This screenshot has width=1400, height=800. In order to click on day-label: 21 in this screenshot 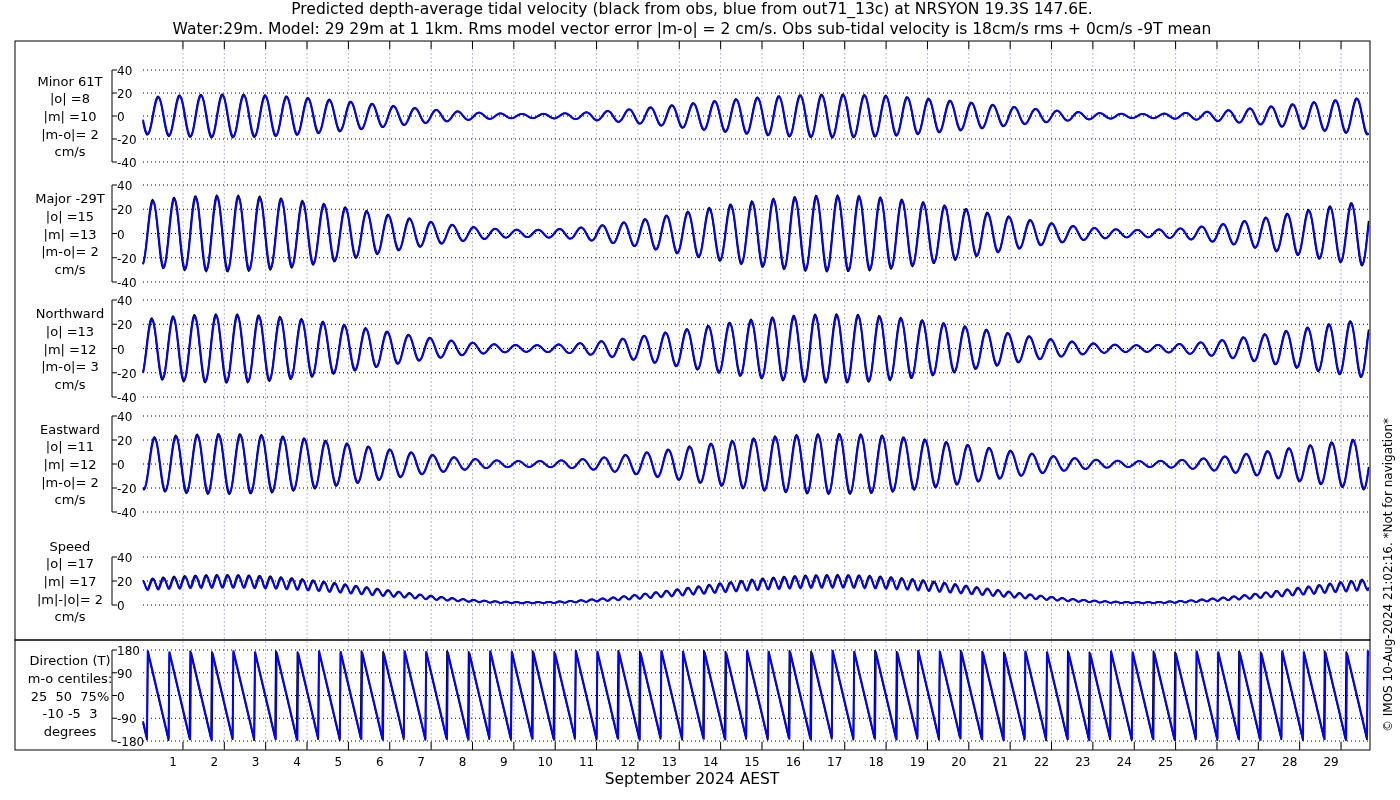, I will do `click(1000, 762)`.